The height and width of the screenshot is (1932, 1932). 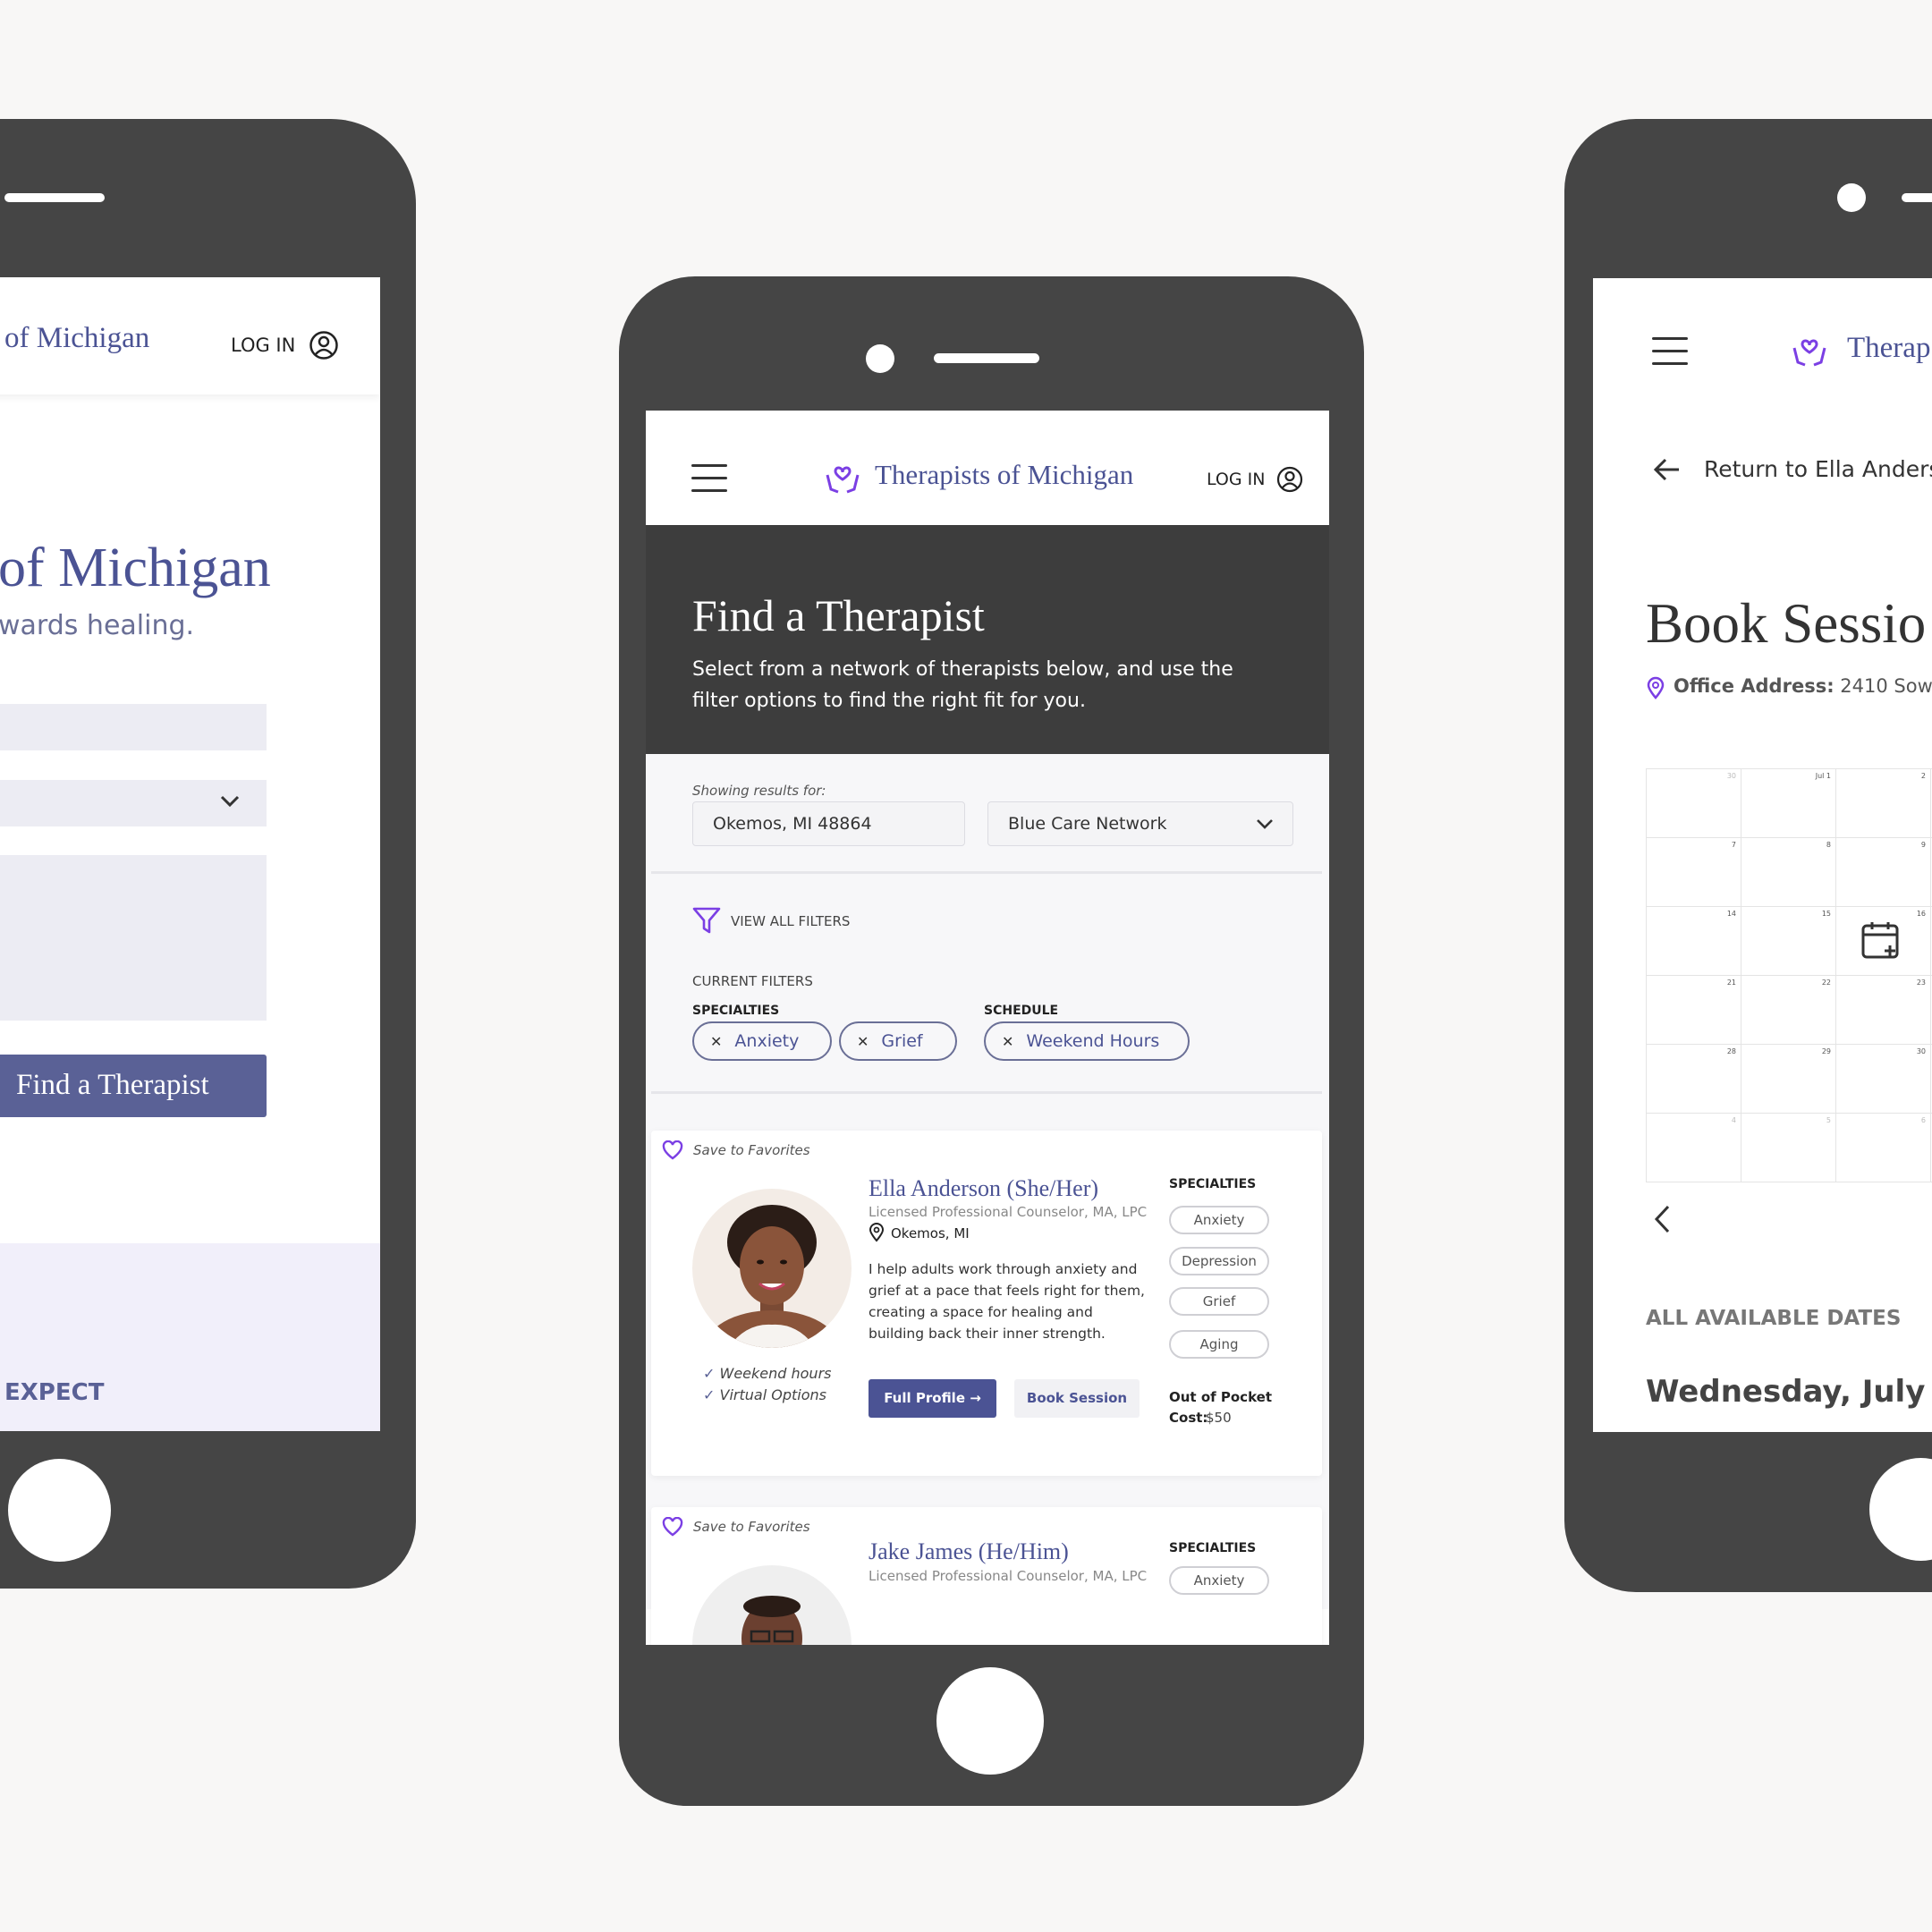 I want to click on left-find-button: Find a Therapist, so click(x=133, y=1086).